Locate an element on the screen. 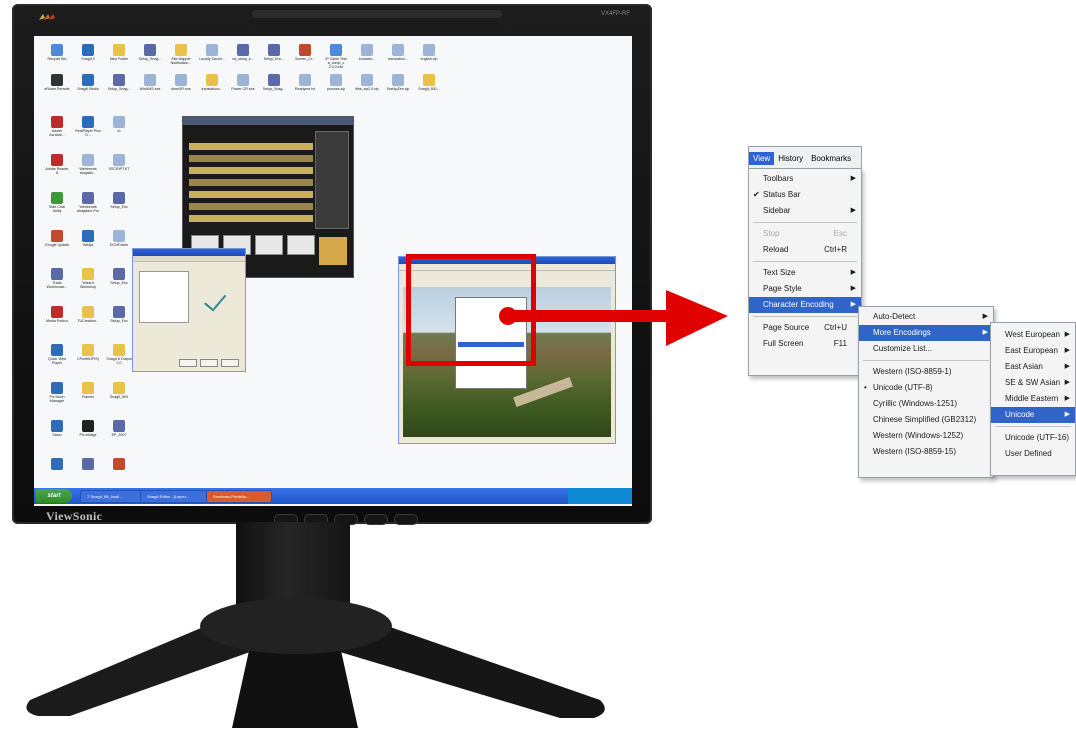  apply-button is located at coordinates (230, 363).